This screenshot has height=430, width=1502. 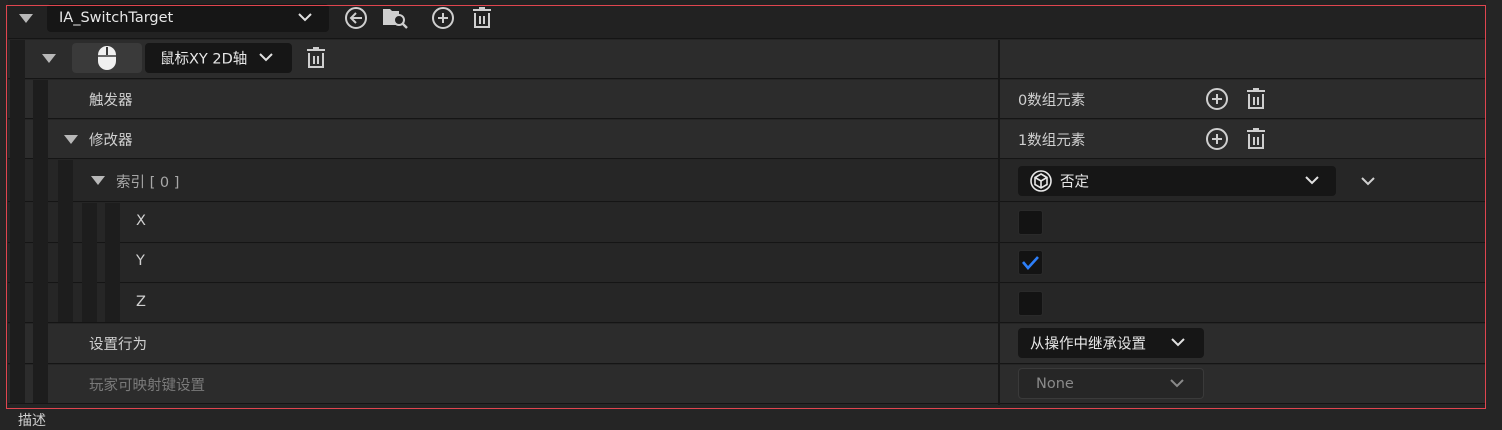 I want to click on mouse-icon, so click(x=107, y=58).